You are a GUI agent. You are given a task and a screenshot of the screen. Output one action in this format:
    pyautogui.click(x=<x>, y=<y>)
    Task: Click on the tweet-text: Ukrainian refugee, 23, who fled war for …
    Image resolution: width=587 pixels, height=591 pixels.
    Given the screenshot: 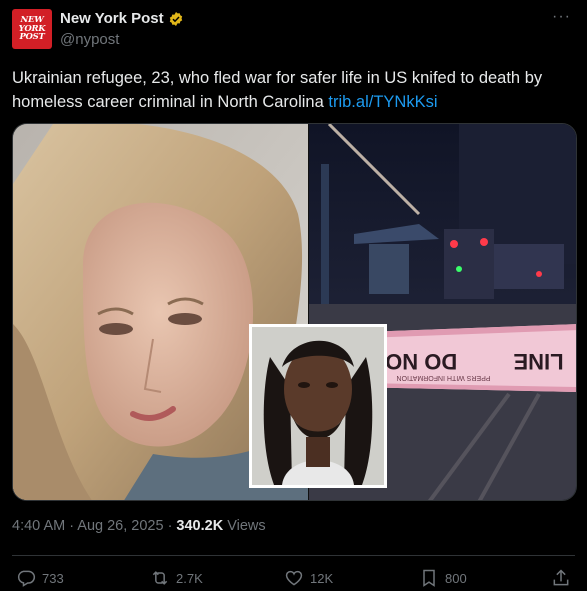 What is the action you would take?
    pyautogui.click(x=292, y=90)
    